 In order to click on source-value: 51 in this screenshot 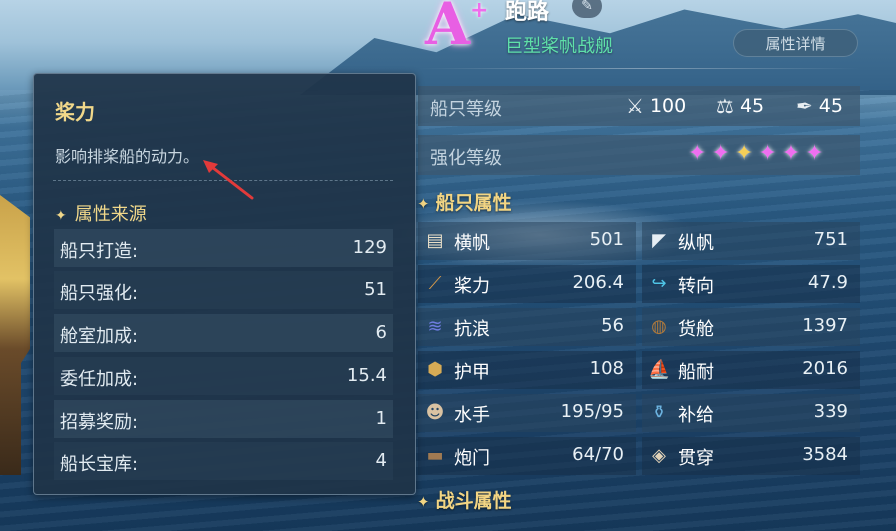, I will do `click(375, 289)`.